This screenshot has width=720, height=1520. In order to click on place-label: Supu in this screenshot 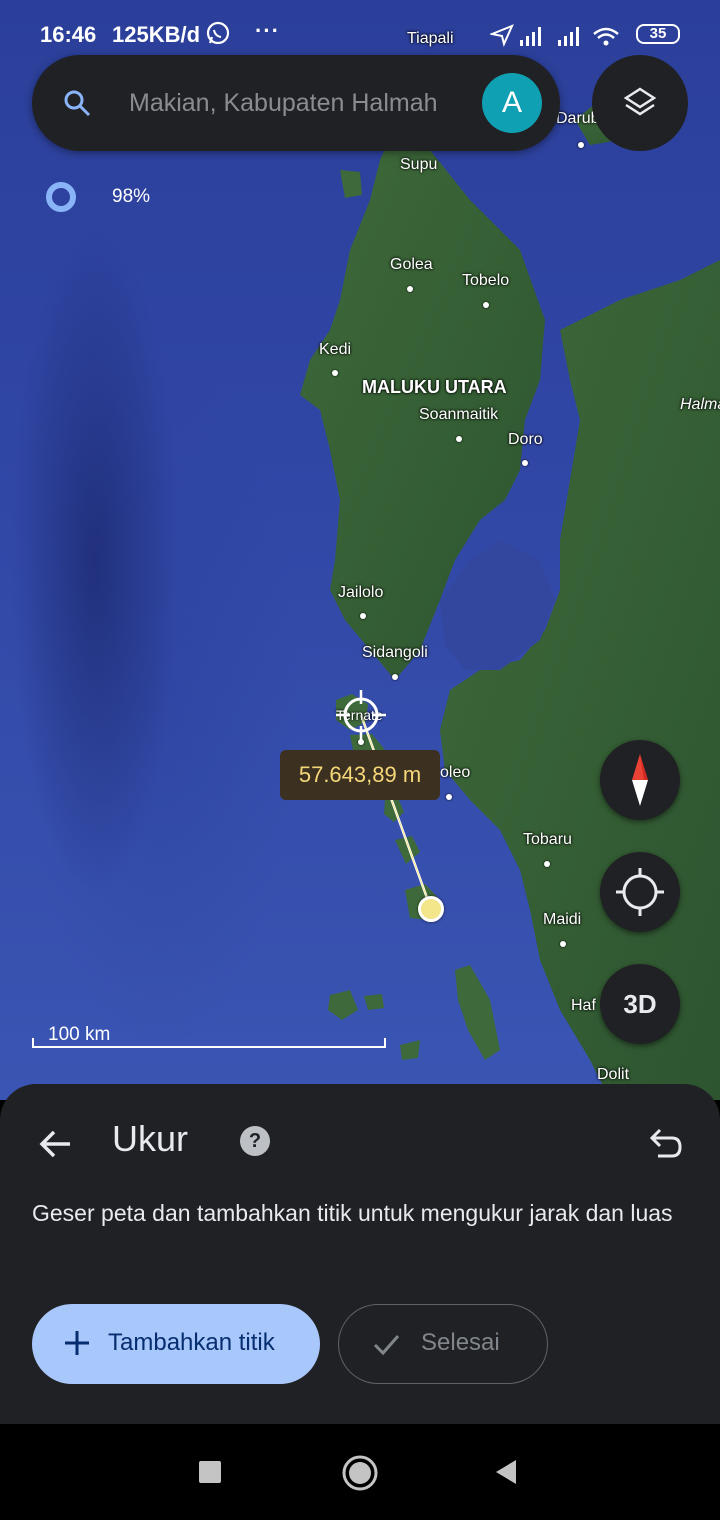, I will do `click(419, 164)`.